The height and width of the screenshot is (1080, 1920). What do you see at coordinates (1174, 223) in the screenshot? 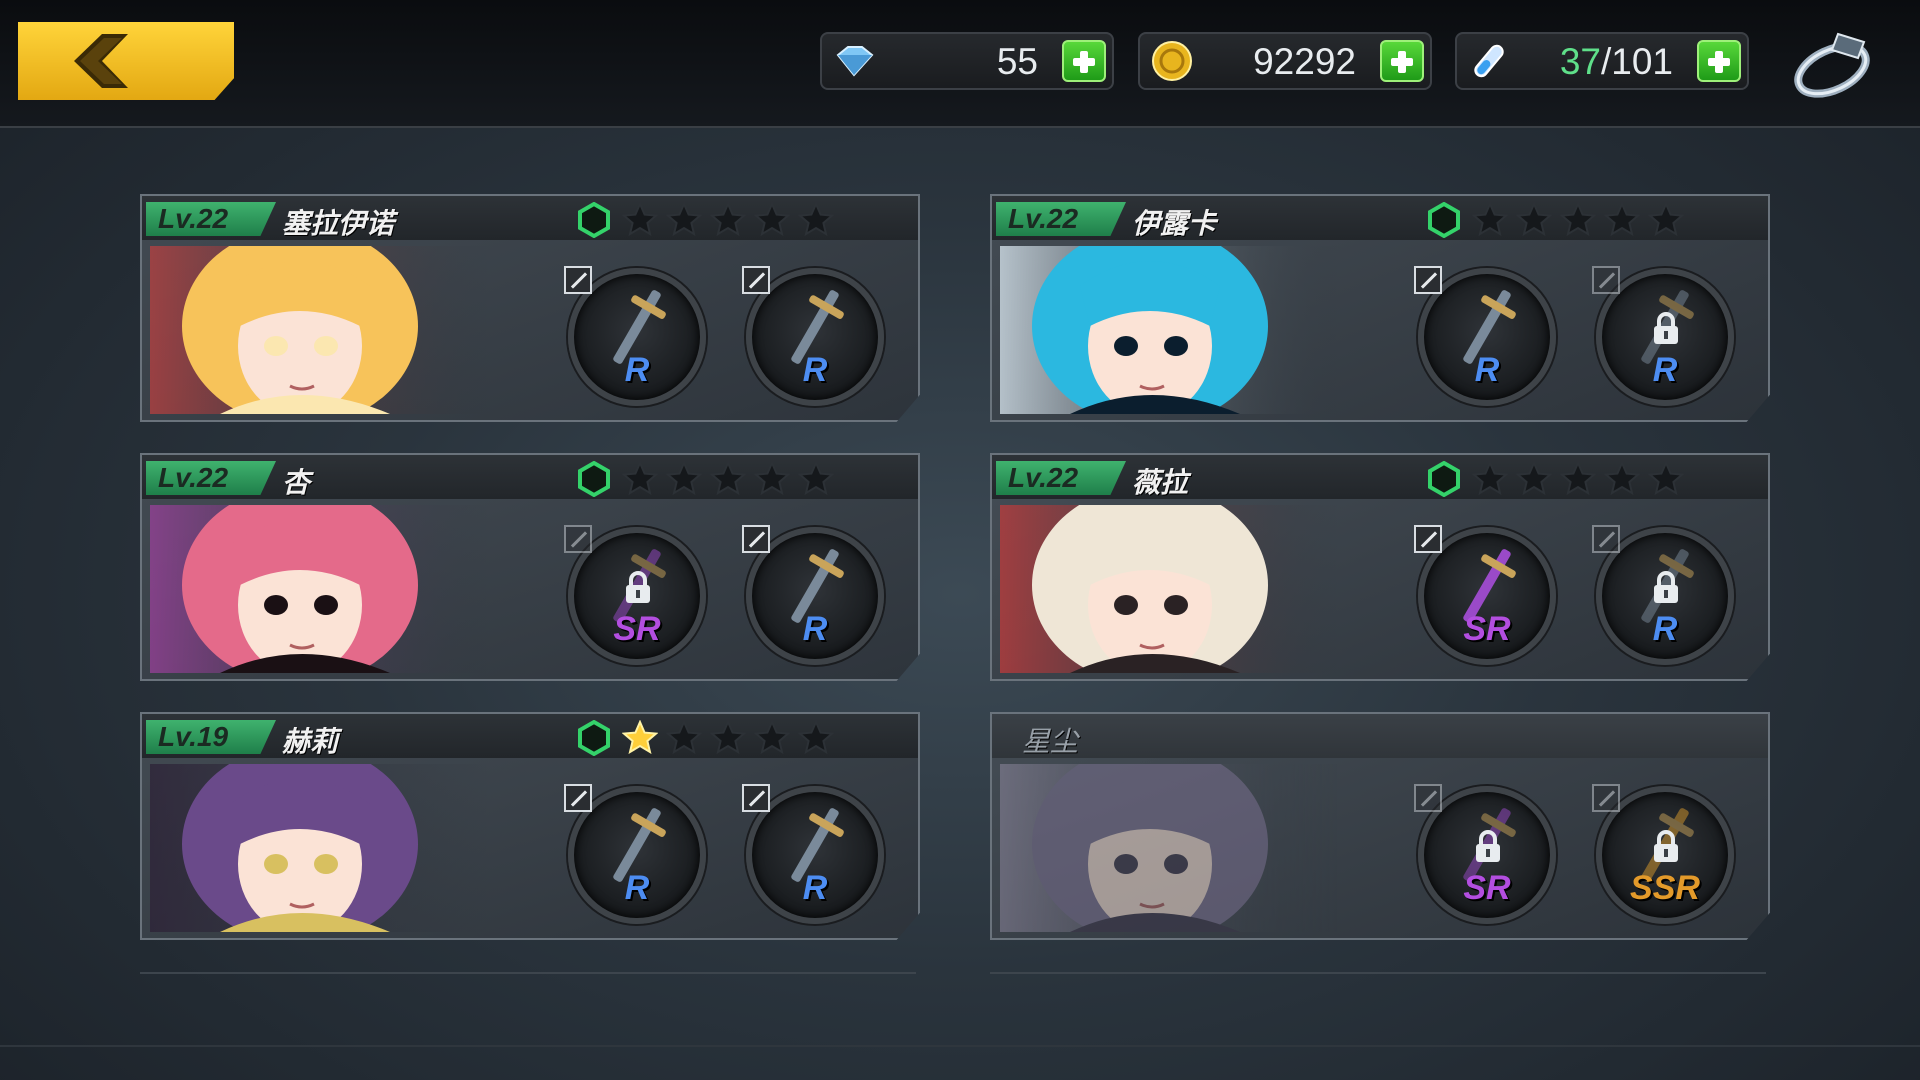
I see `character-name: 伊露卡` at bounding box center [1174, 223].